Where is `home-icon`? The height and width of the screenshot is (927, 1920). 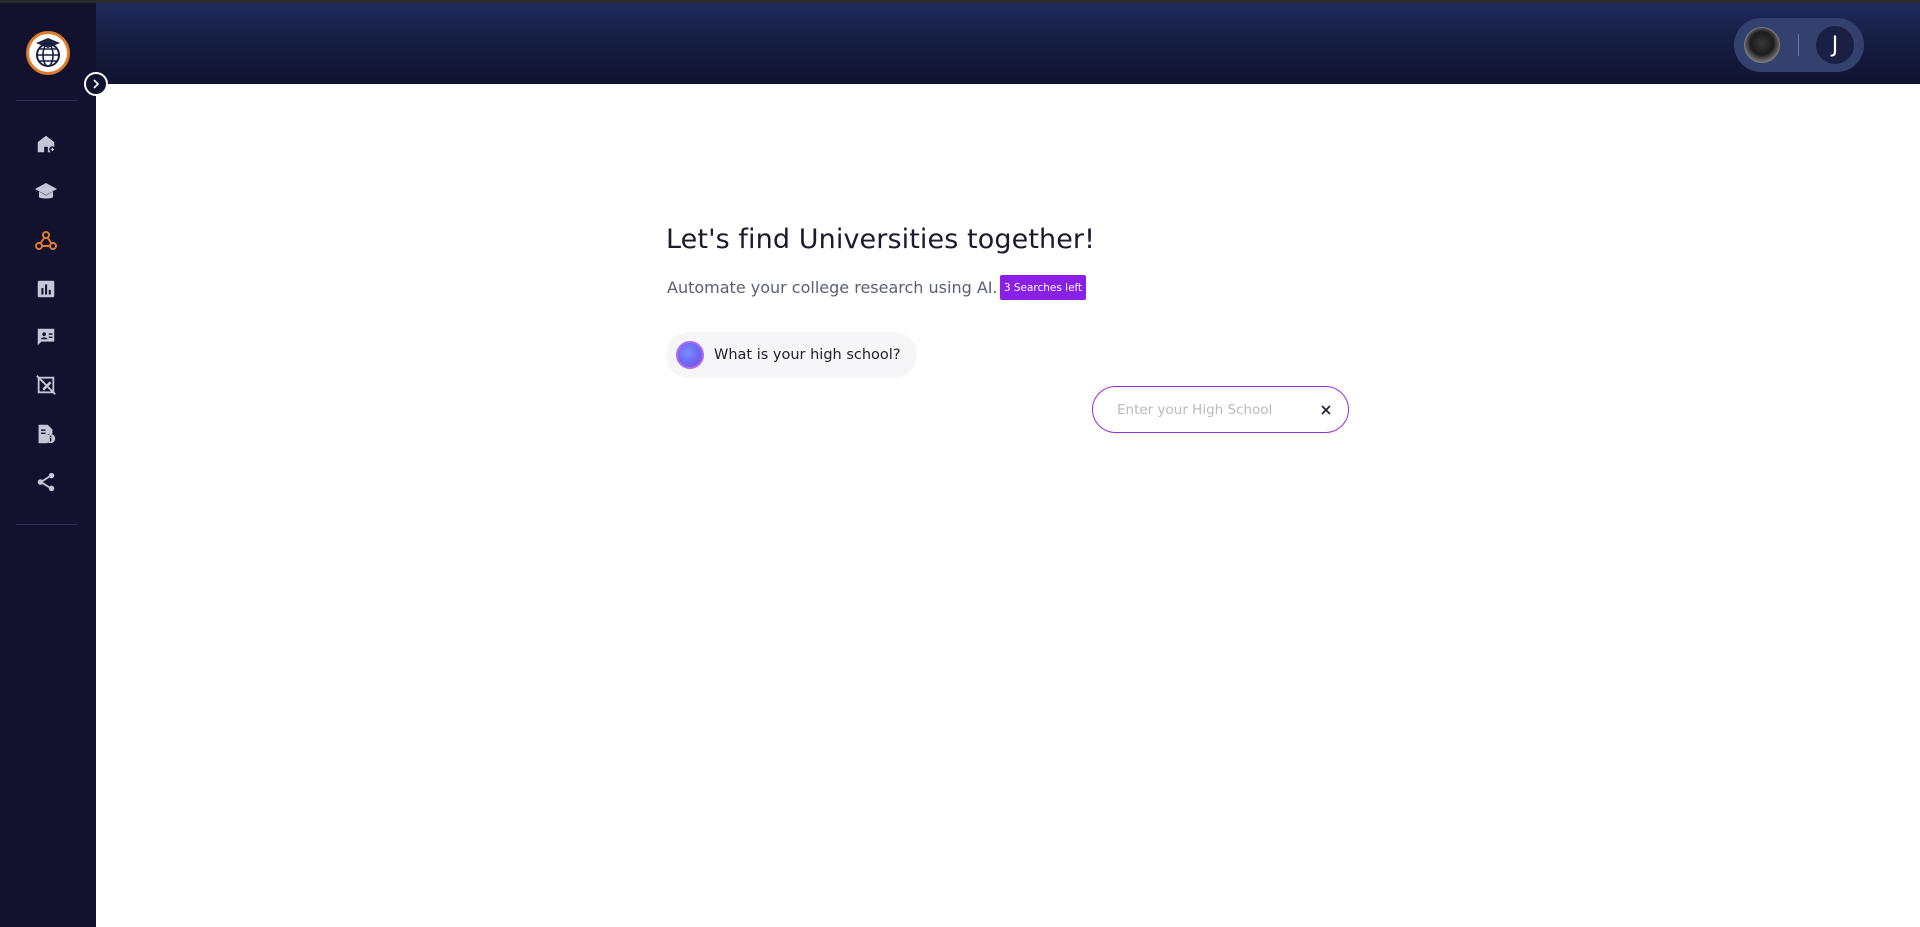
home-icon is located at coordinates (46, 144).